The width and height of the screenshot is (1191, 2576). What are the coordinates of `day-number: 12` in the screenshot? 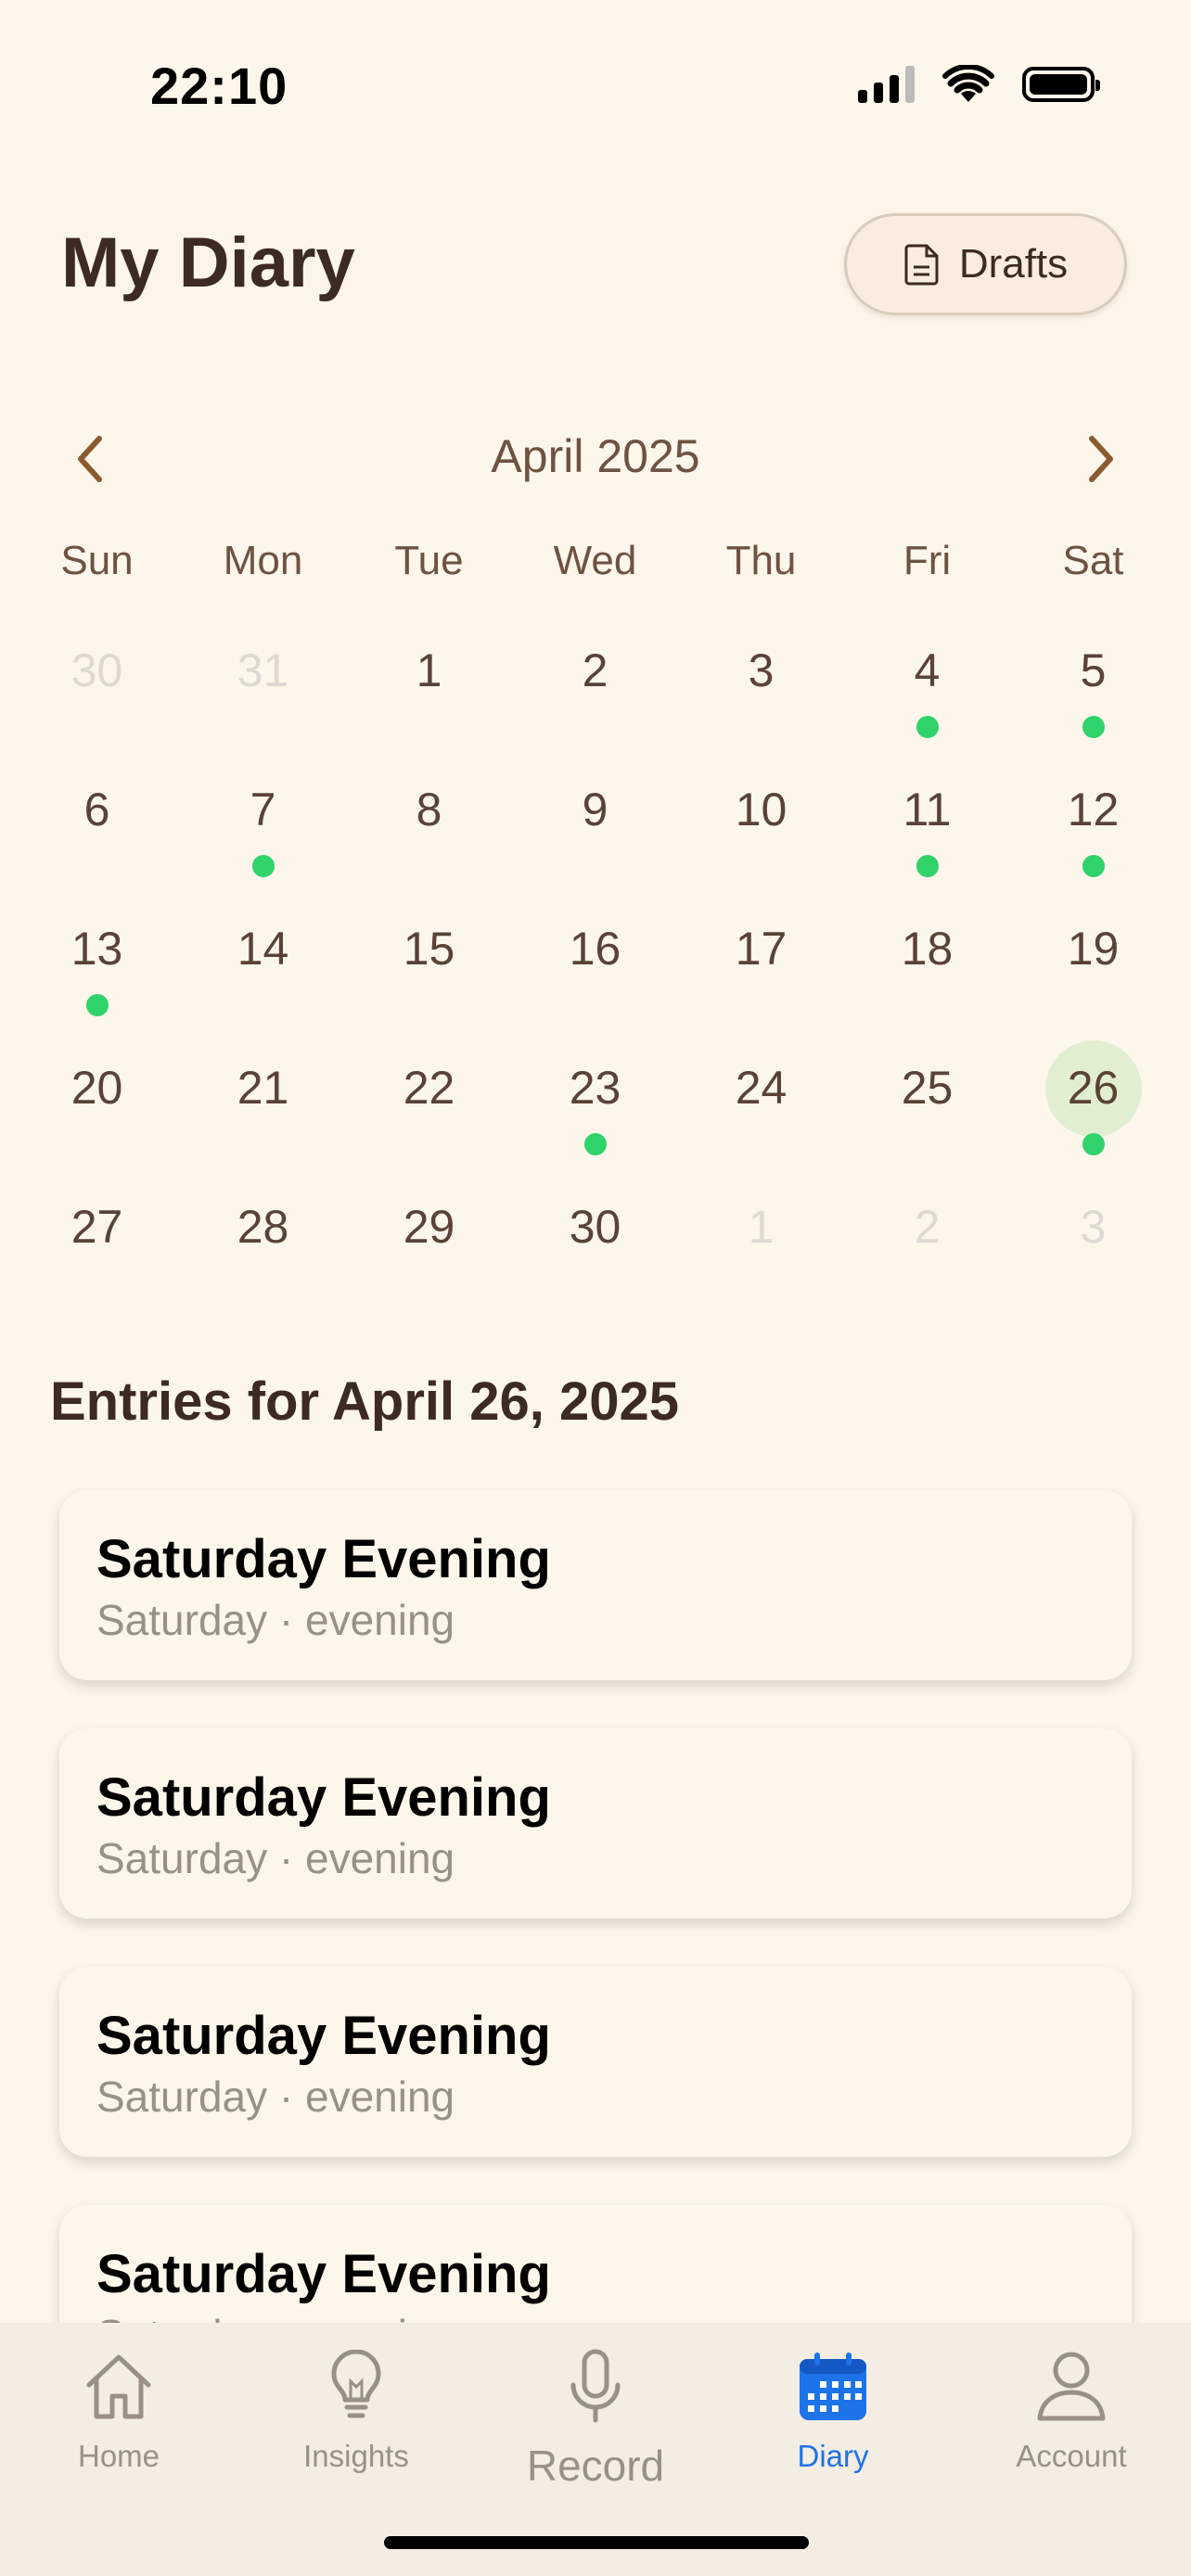 It's located at (1093, 809).